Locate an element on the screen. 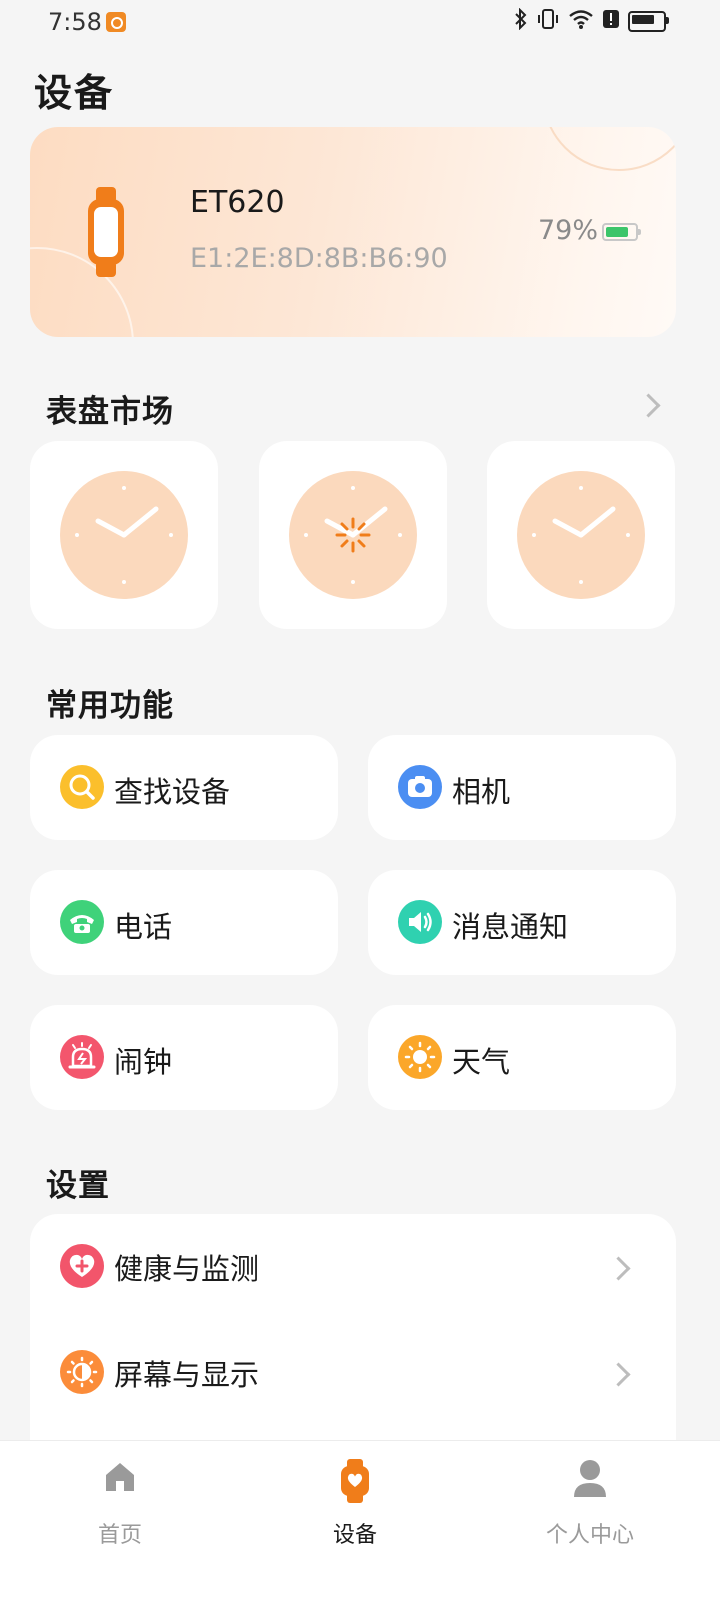 The image size is (720, 1601). phone-icon is located at coordinates (82, 922).